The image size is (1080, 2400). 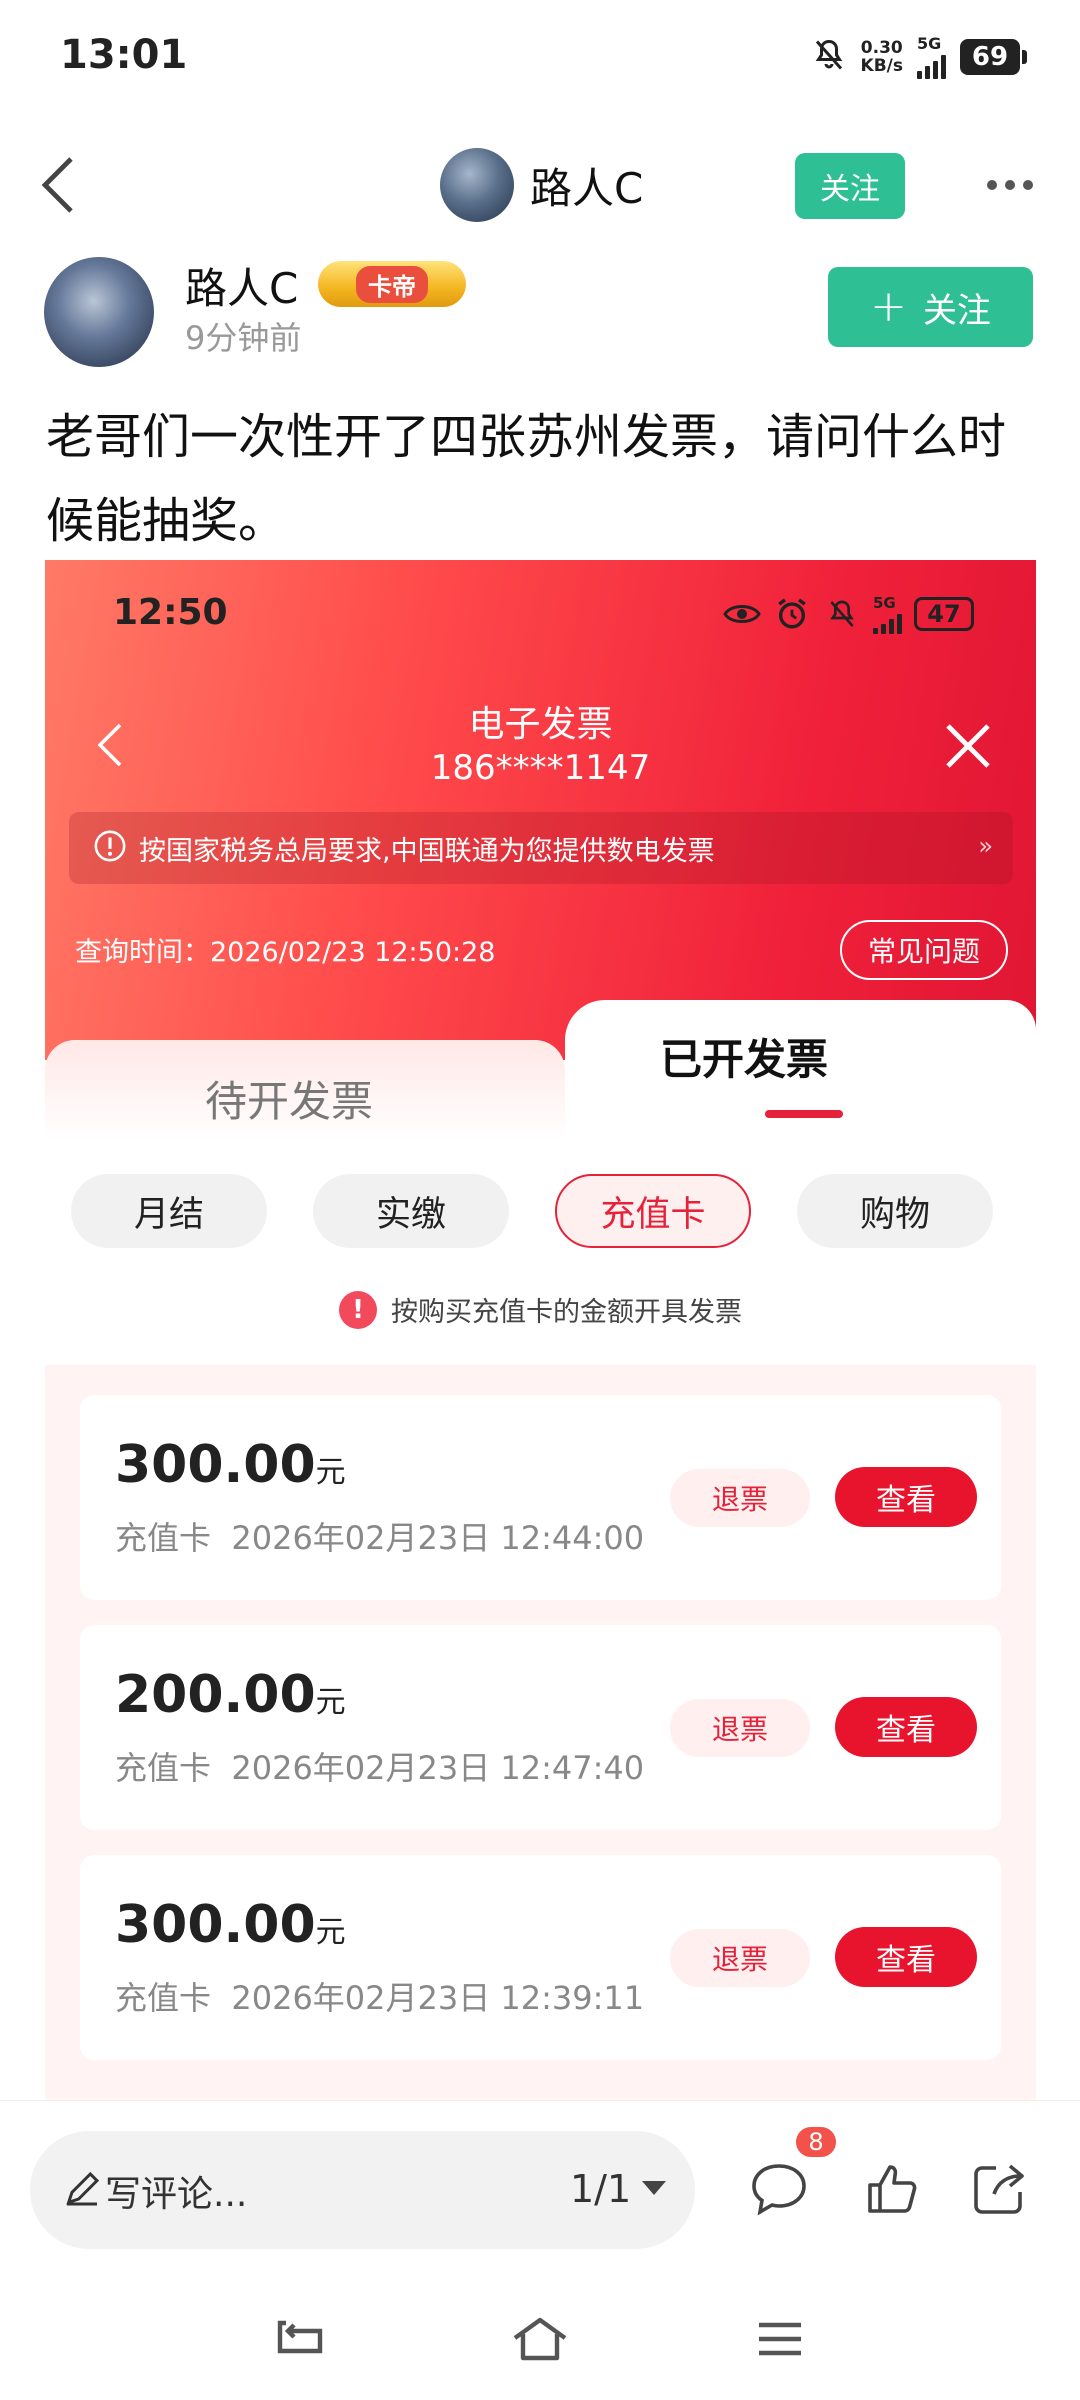 I want to click on invoice-tabs: 待开发票 已开发票, so click(x=540, y=1070).